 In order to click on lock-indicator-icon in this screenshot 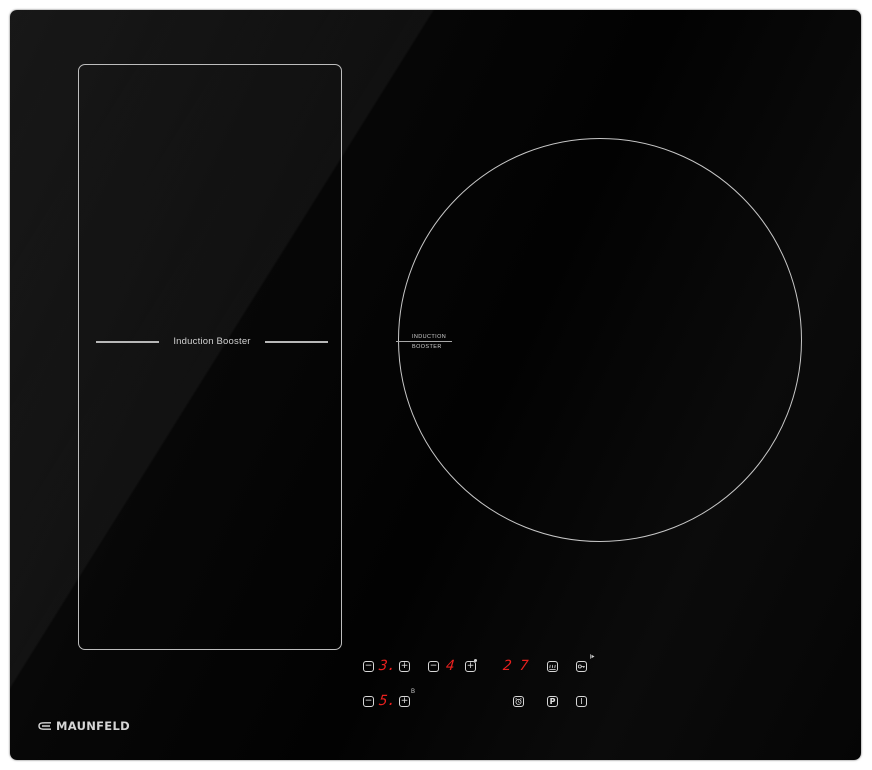, I will do `click(592, 656)`.